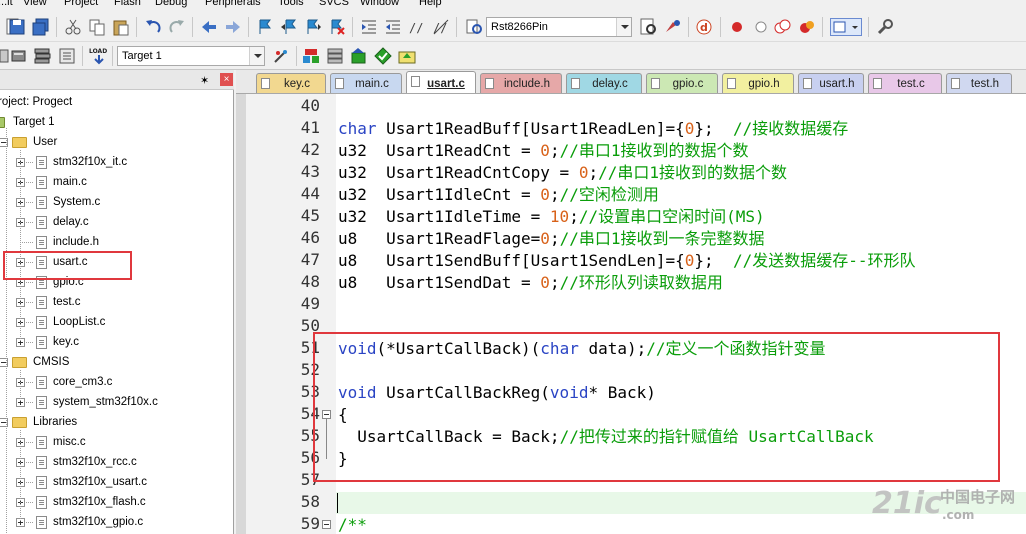  Describe the element at coordinates (783, 27) in the screenshot. I see `breakpoint-disable-all-icon` at that location.